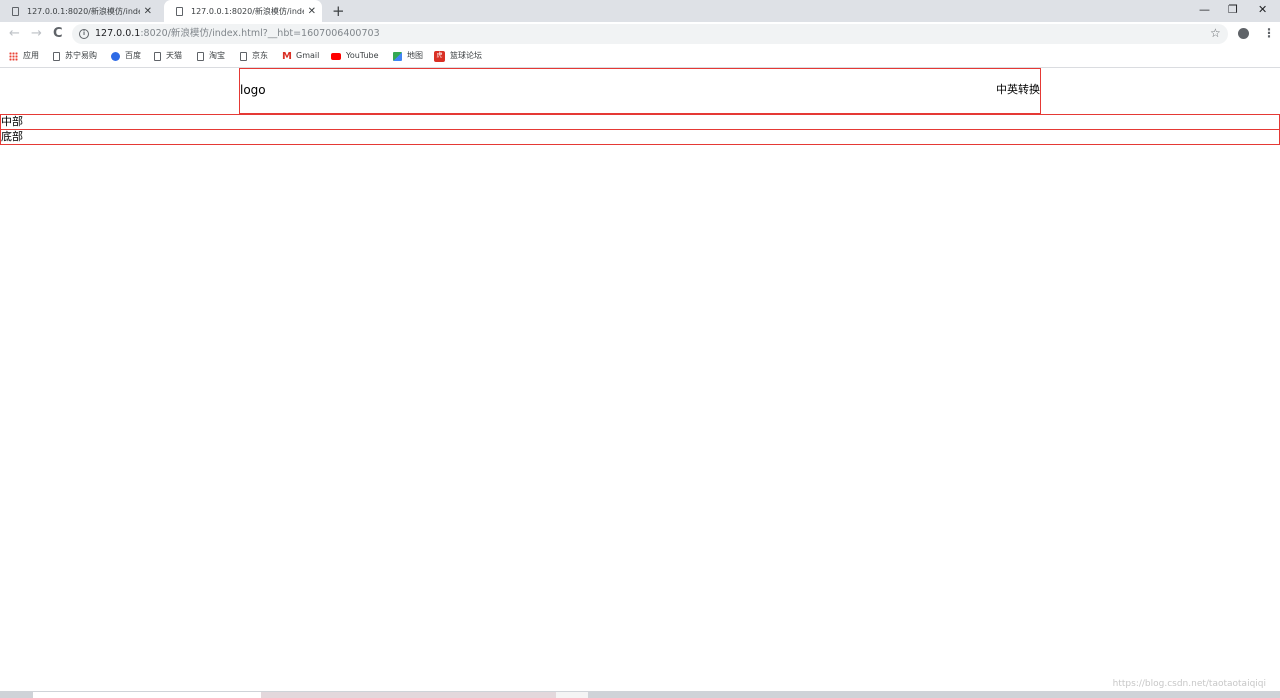 The image size is (1280, 698). Describe the element at coordinates (397, 56) in the screenshot. I see `maps-icon` at that location.